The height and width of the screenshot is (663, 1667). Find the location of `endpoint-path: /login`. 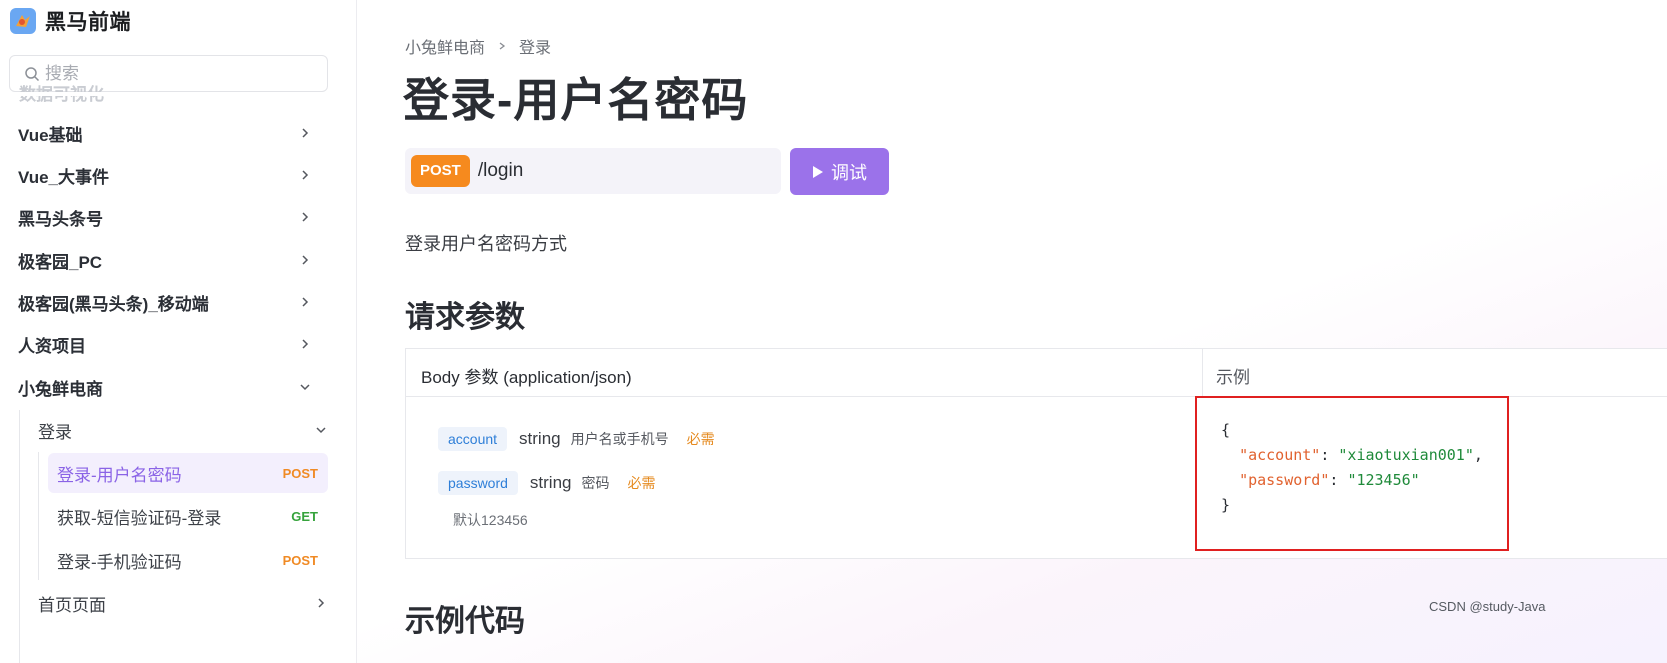

endpoint-path: /login is located at coordinates (500, 170).